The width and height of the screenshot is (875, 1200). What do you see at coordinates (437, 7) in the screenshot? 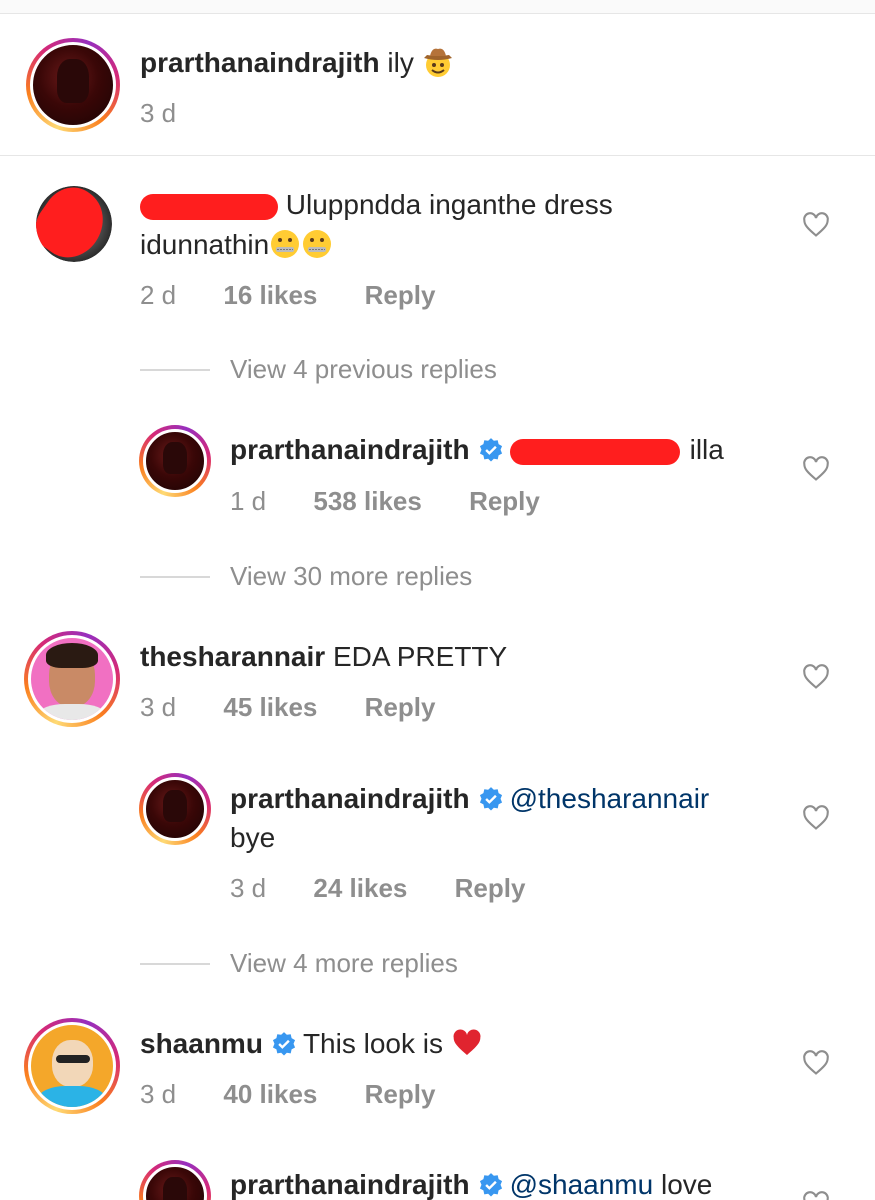
I see `top-bar` at bounding box center [437, 7].